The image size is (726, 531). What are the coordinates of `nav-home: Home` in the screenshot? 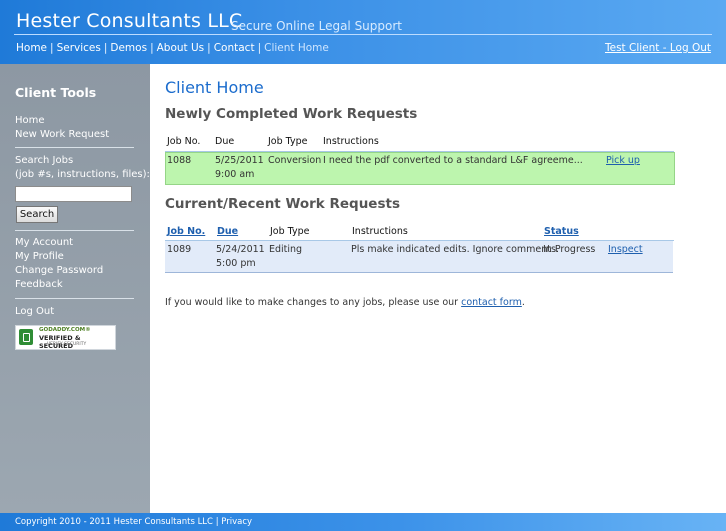 It's located at (31, 48).